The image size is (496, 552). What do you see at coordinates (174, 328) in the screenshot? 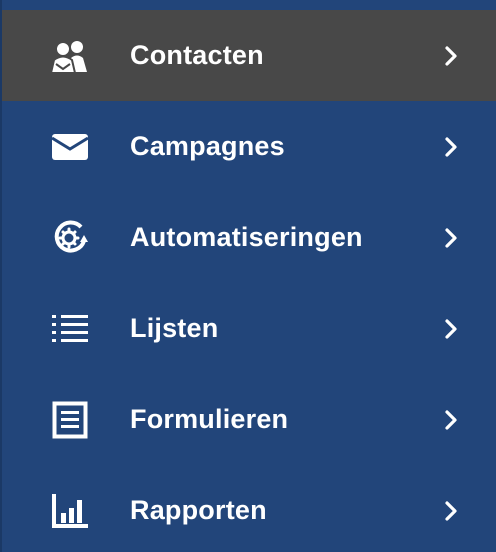
I see `sidebar-item-label: Lijsten` at bounding box center [174, 328].